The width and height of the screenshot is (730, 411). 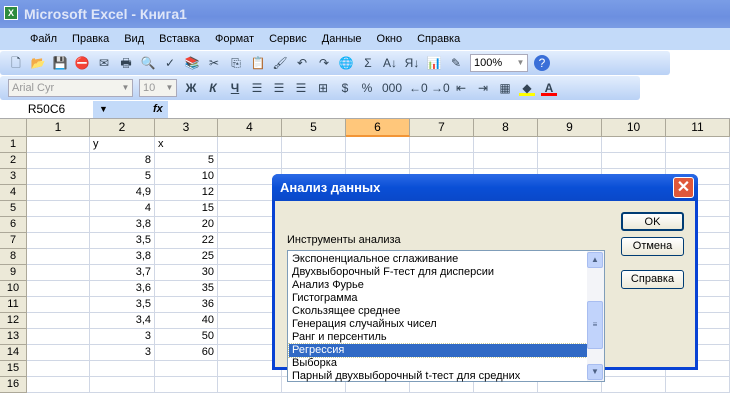 I want to click on row-header: 6, so click(x=13, y=225).